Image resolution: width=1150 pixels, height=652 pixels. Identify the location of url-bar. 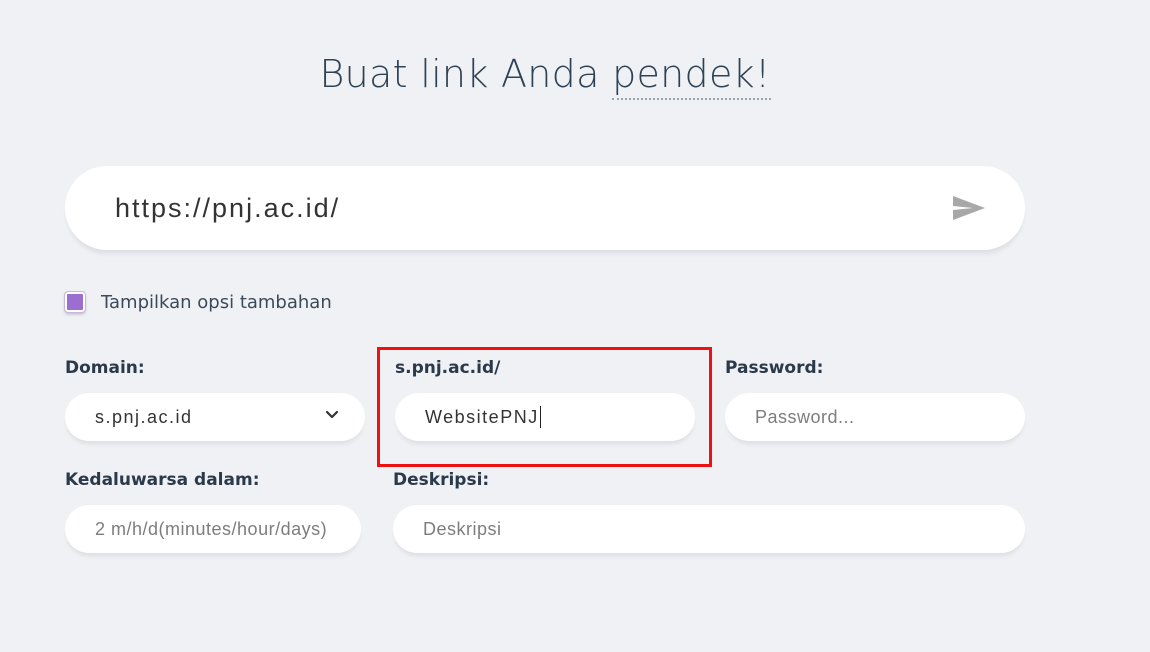
(545, 208).